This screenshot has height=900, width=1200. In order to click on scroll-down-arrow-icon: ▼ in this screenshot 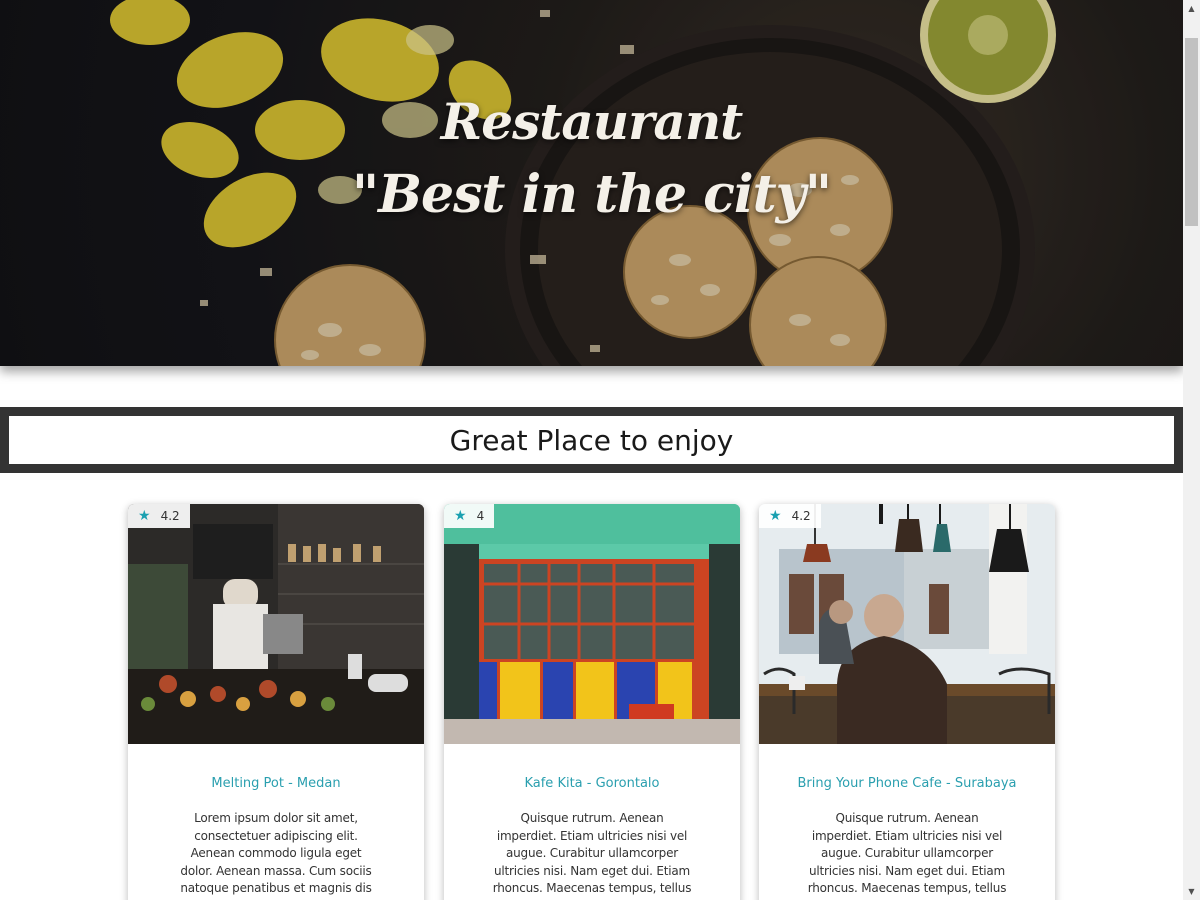, I will do `click(1191, 891)`.